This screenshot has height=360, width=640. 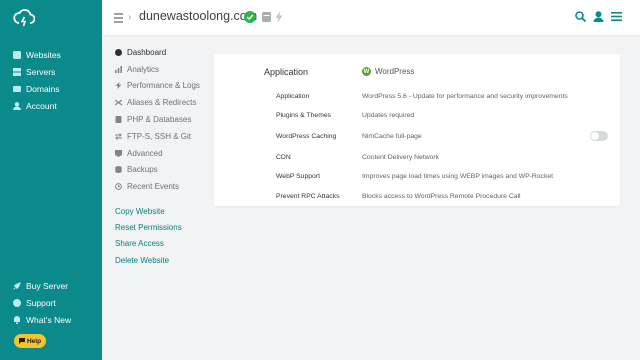 I want to click on submenu-item-recent-events: Recent Events, so click(x=165, y=186).